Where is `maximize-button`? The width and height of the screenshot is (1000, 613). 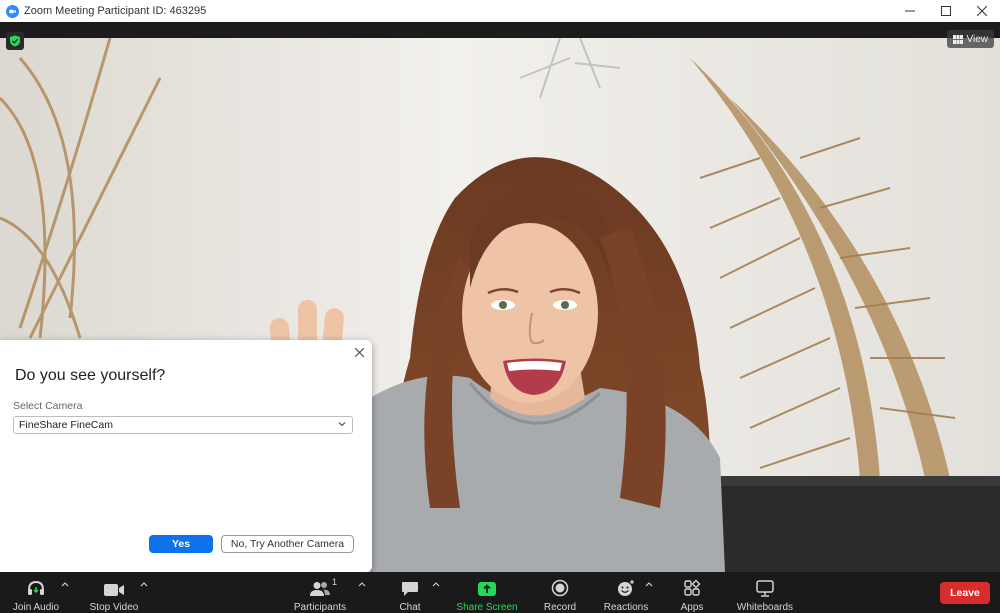
maximize-button is located at coordinates (946, 11).